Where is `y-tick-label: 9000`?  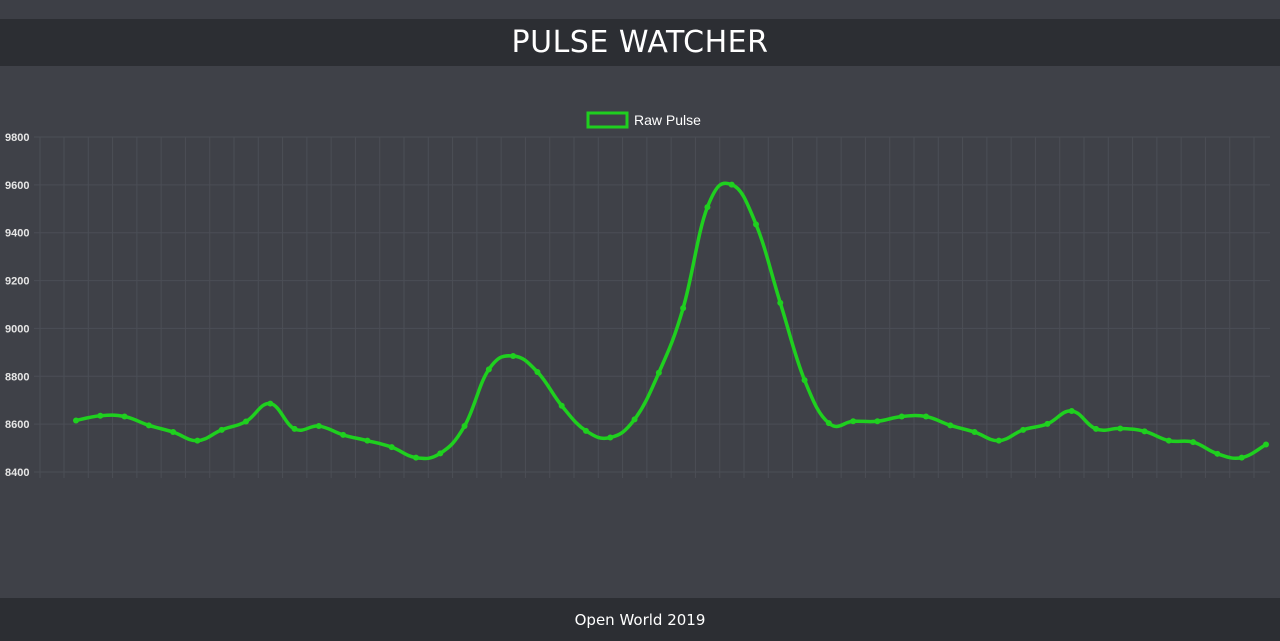 y-tick-label: 9000 is located at coordinates (17, 329).